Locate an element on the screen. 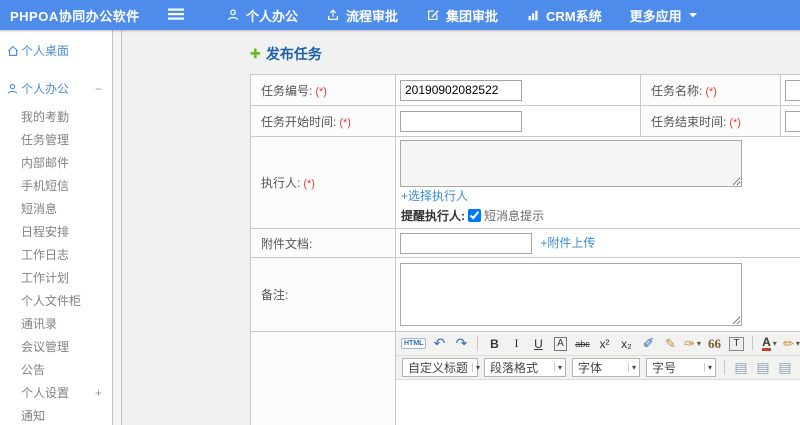 This screenshot has height=425, width=800. sidebar-item-personal-files: 个人文件柜 is located at coordinates (56, 301).